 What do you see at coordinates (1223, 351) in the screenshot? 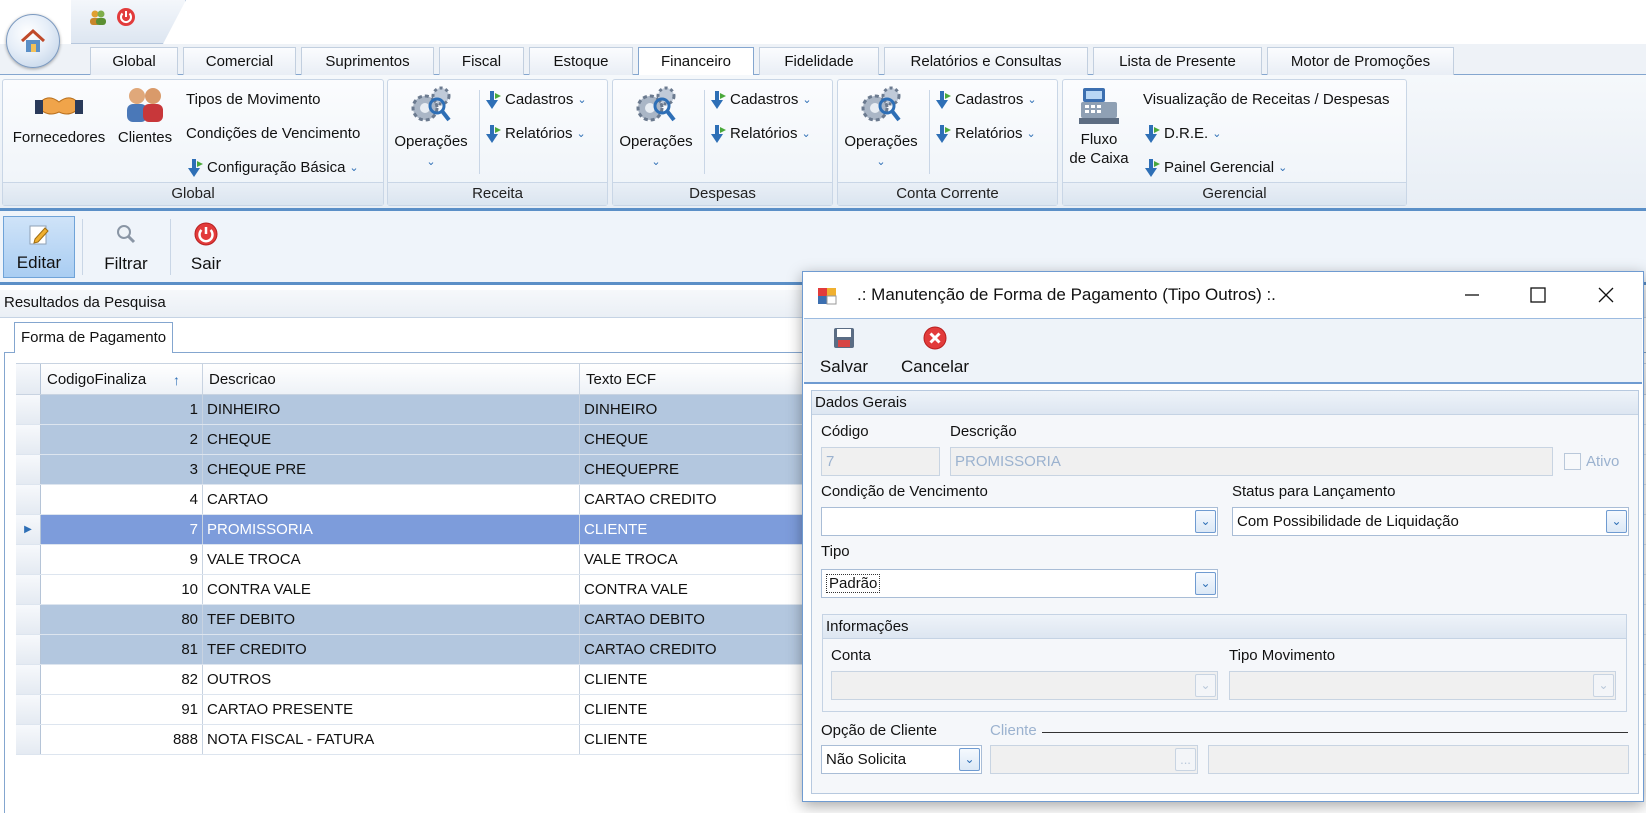
I see `dialog-toolbar: Salvar Cancelar` at bounding box center [1223, 351].